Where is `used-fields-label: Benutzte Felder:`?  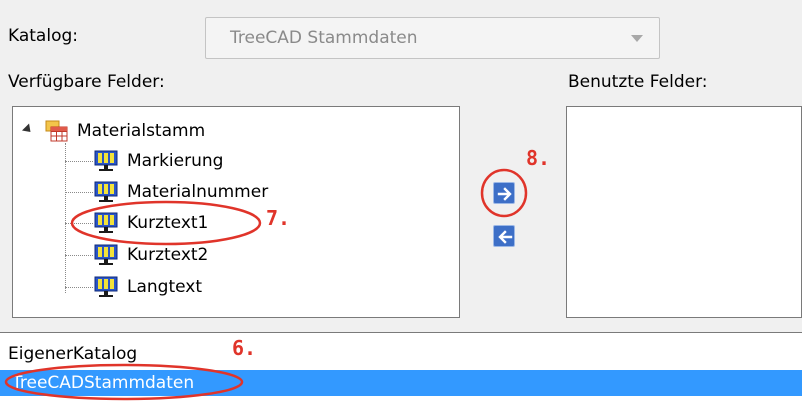
used-fields-label: Benutzte Felder: is located at coordinates (638, 82).